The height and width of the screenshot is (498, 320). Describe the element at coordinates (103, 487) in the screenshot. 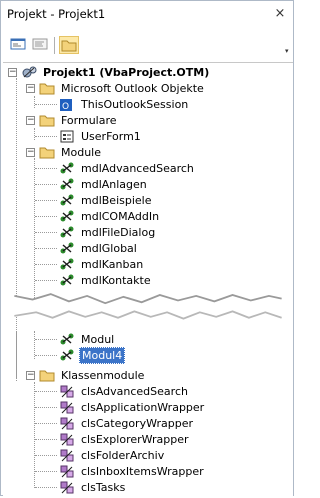

I see `tree-node-label: clsTasks` at that location.